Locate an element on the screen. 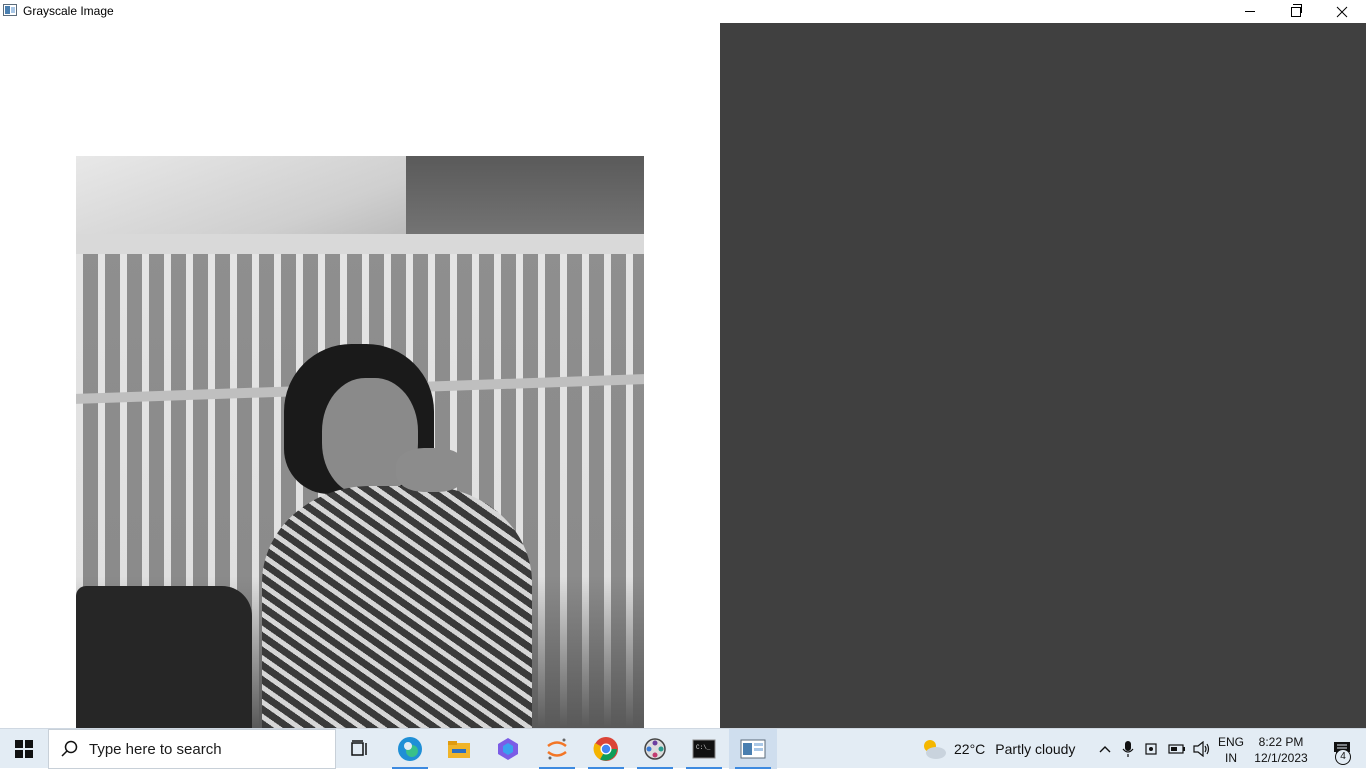 This screenshot has height=769, width=1366. weather-condition: Partly cloudy is located at coordinates (1035, 749).